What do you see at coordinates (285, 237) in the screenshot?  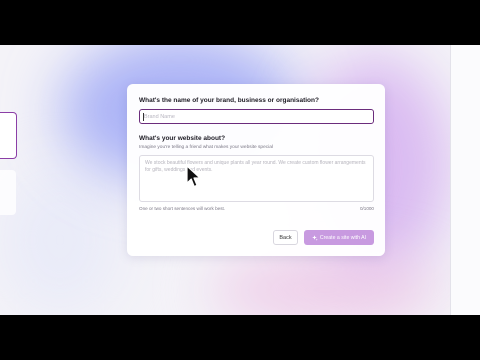 I see `back-button: Back` at bounding box center [285, 237].